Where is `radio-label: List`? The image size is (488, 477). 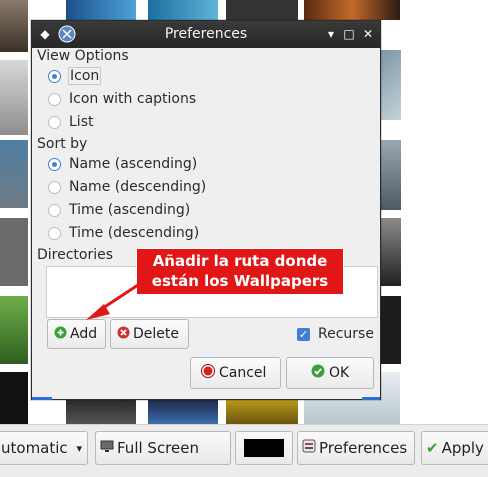 radio-label: List is located at coordinates (81, 122).